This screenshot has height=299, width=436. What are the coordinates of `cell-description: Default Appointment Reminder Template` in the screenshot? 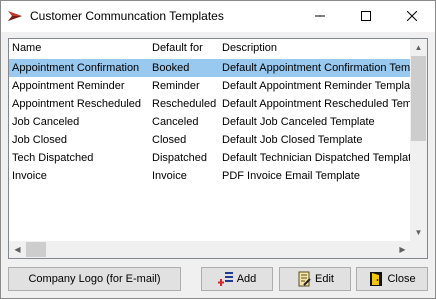 It's located at (316, 86).